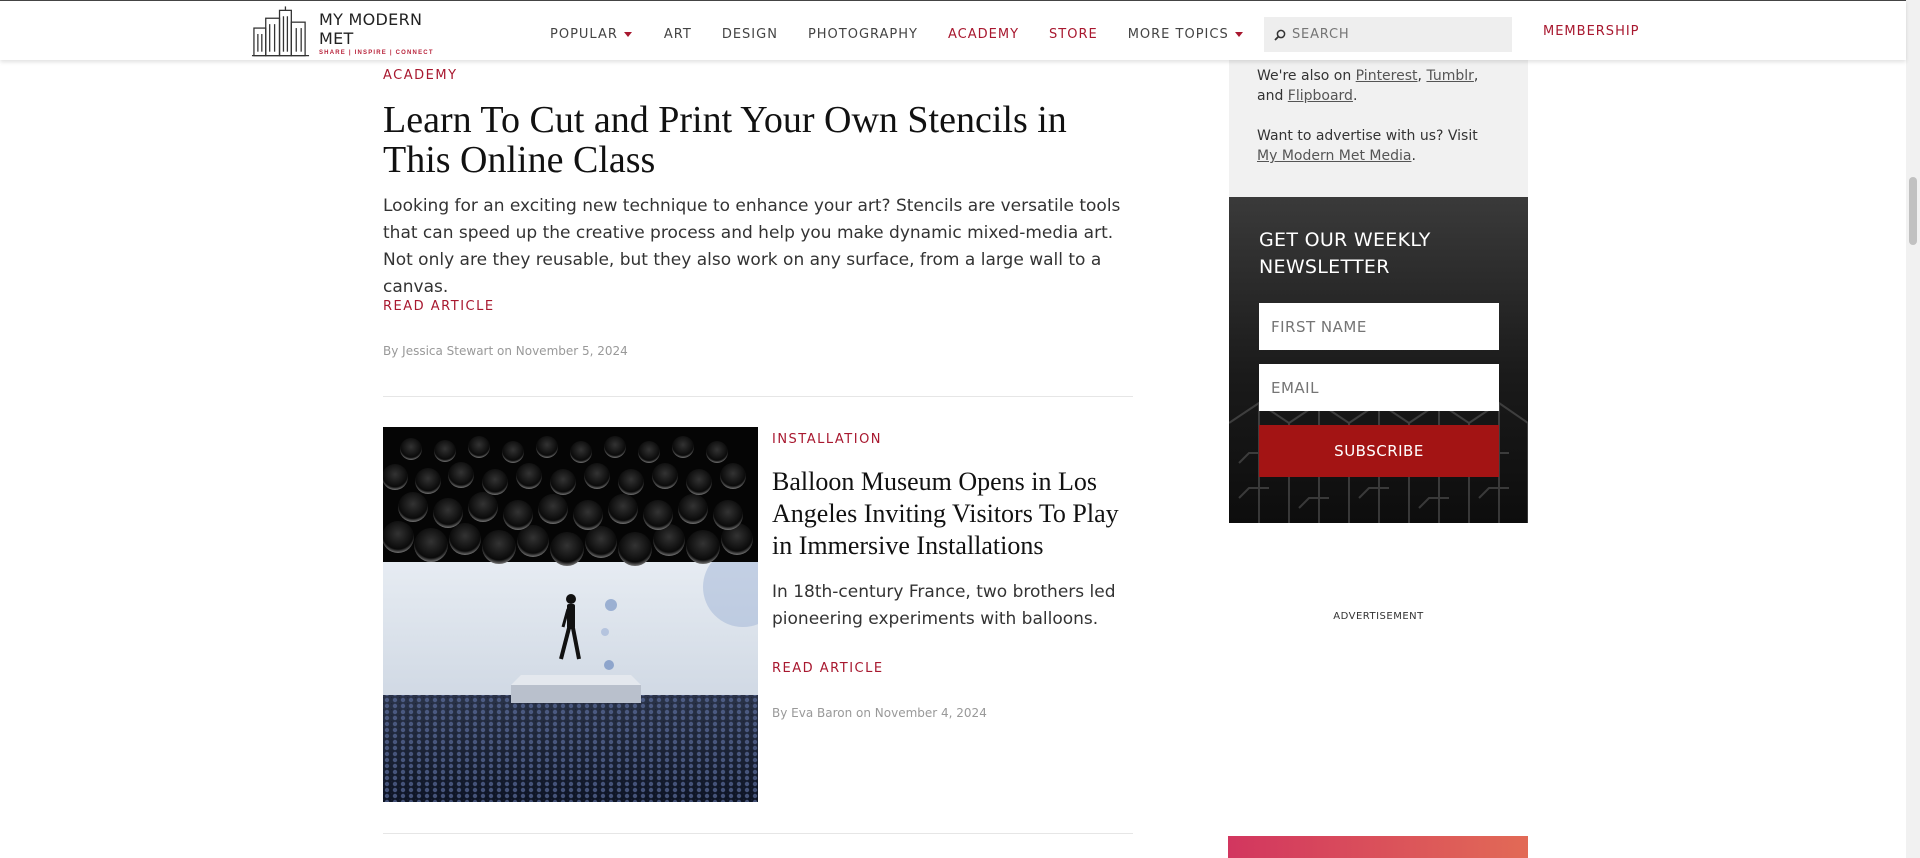 The height and width of the screenshot is (858, 1920). Describe the element at coordinates (1913, 211) in the screenshot. I see `scrollbar-thumb` at that location.